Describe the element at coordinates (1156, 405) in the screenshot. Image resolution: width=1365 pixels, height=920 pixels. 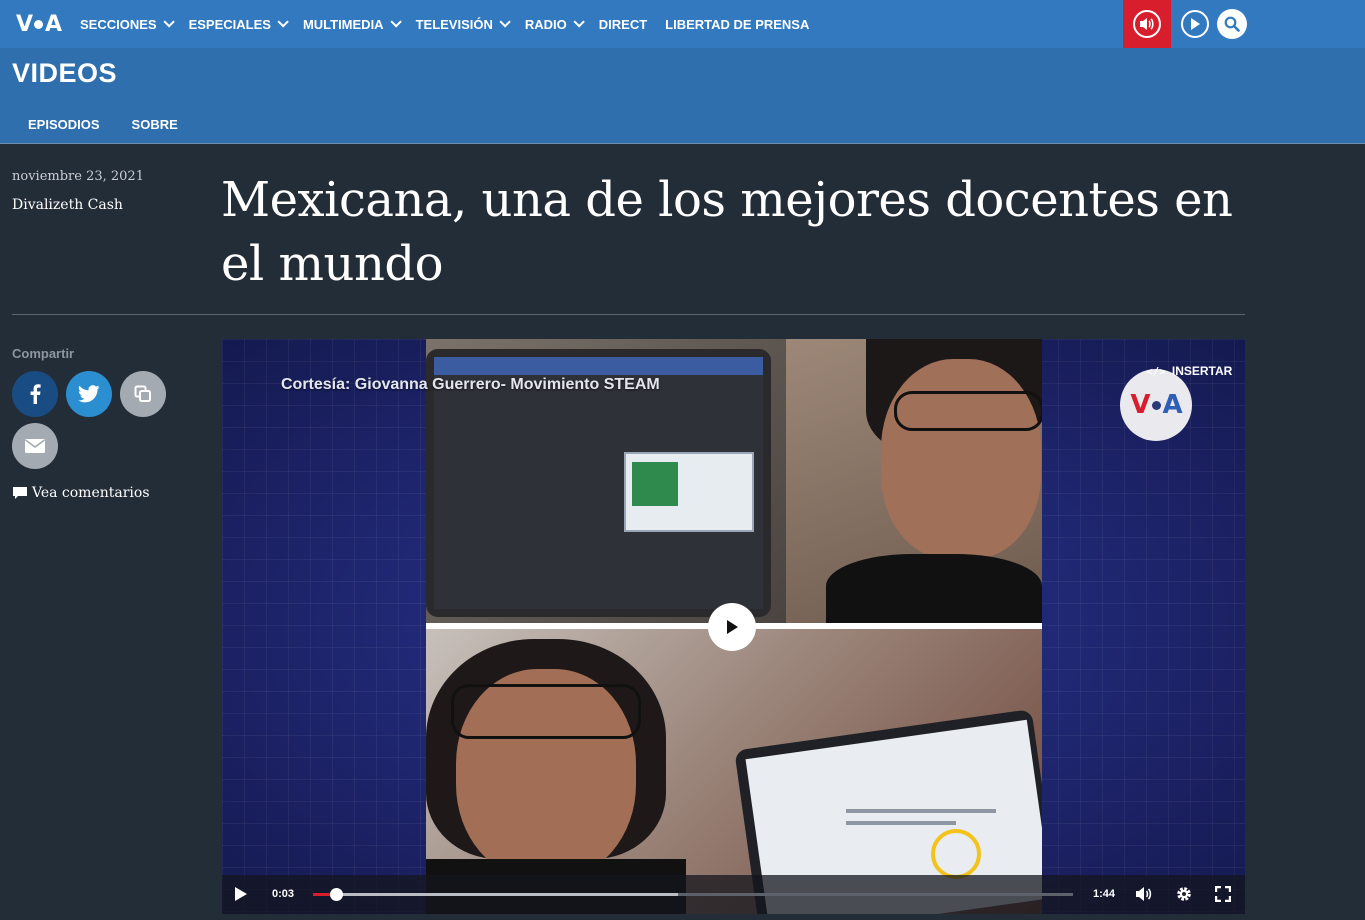
I see `voa-watermark-logo: VA` at that location.